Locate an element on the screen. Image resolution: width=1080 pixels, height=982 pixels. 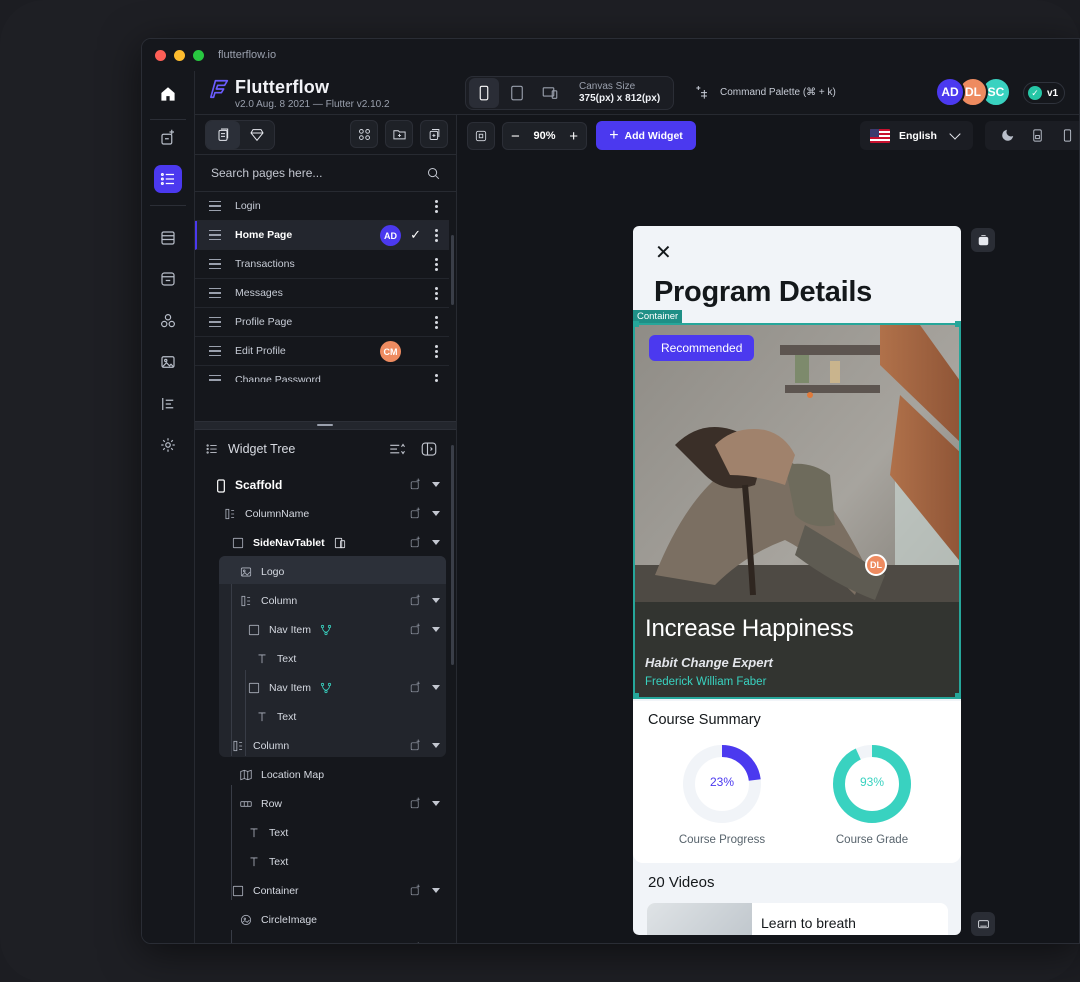
command-palette-button: Command Palette (⌘ + k) is located at coordinates (765, 92).